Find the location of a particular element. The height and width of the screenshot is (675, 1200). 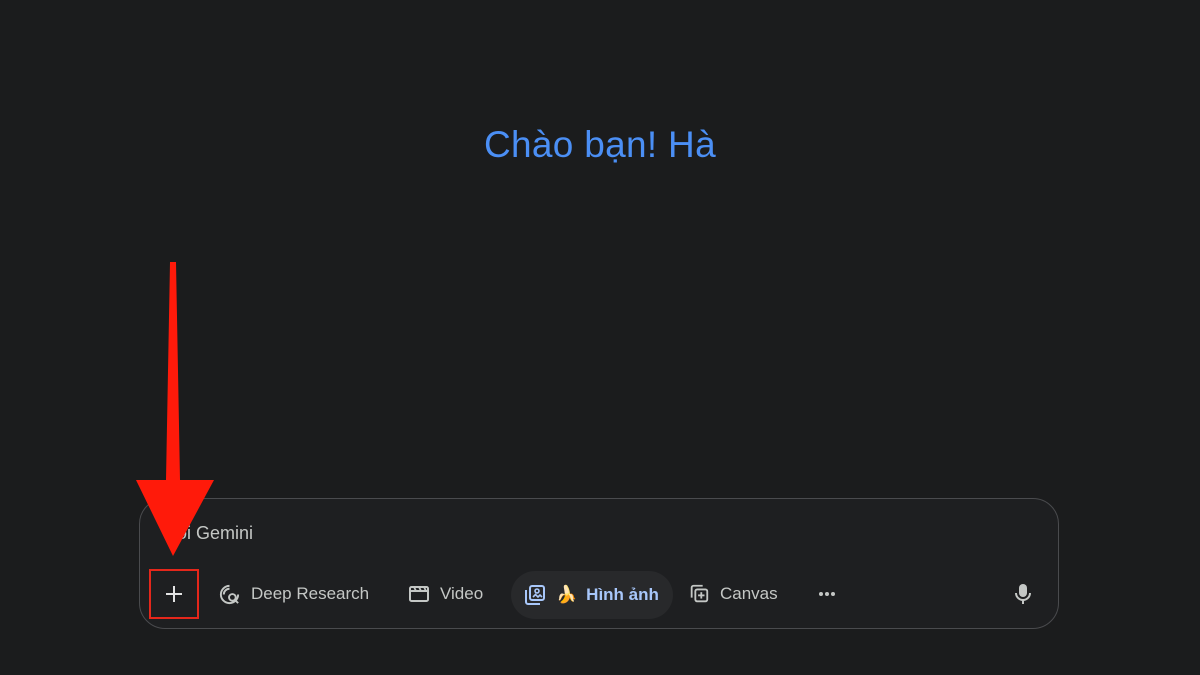

microphone-button is located at coordinates (1023, 594).